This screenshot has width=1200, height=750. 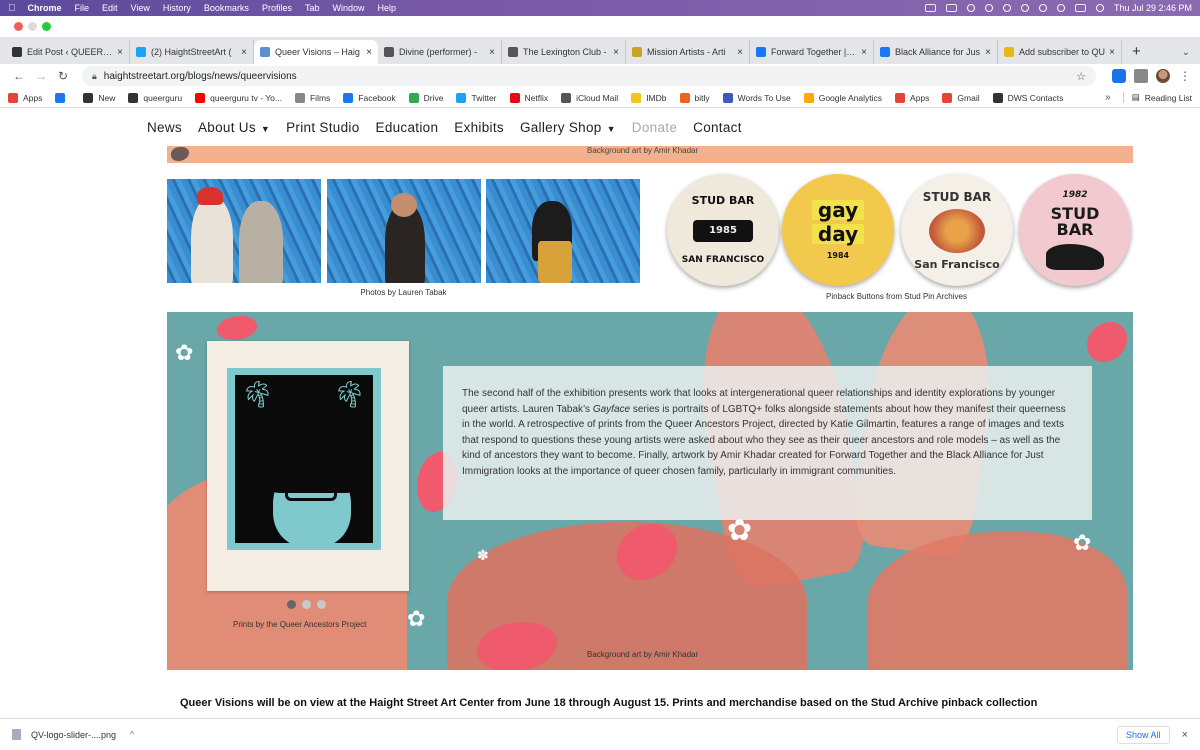 What do you see at coordinates (68, 52) in the screenshot?
I see `browser-tab: Edit Post ‹ QUEERGURU ×` at bounding box center [68, 52].